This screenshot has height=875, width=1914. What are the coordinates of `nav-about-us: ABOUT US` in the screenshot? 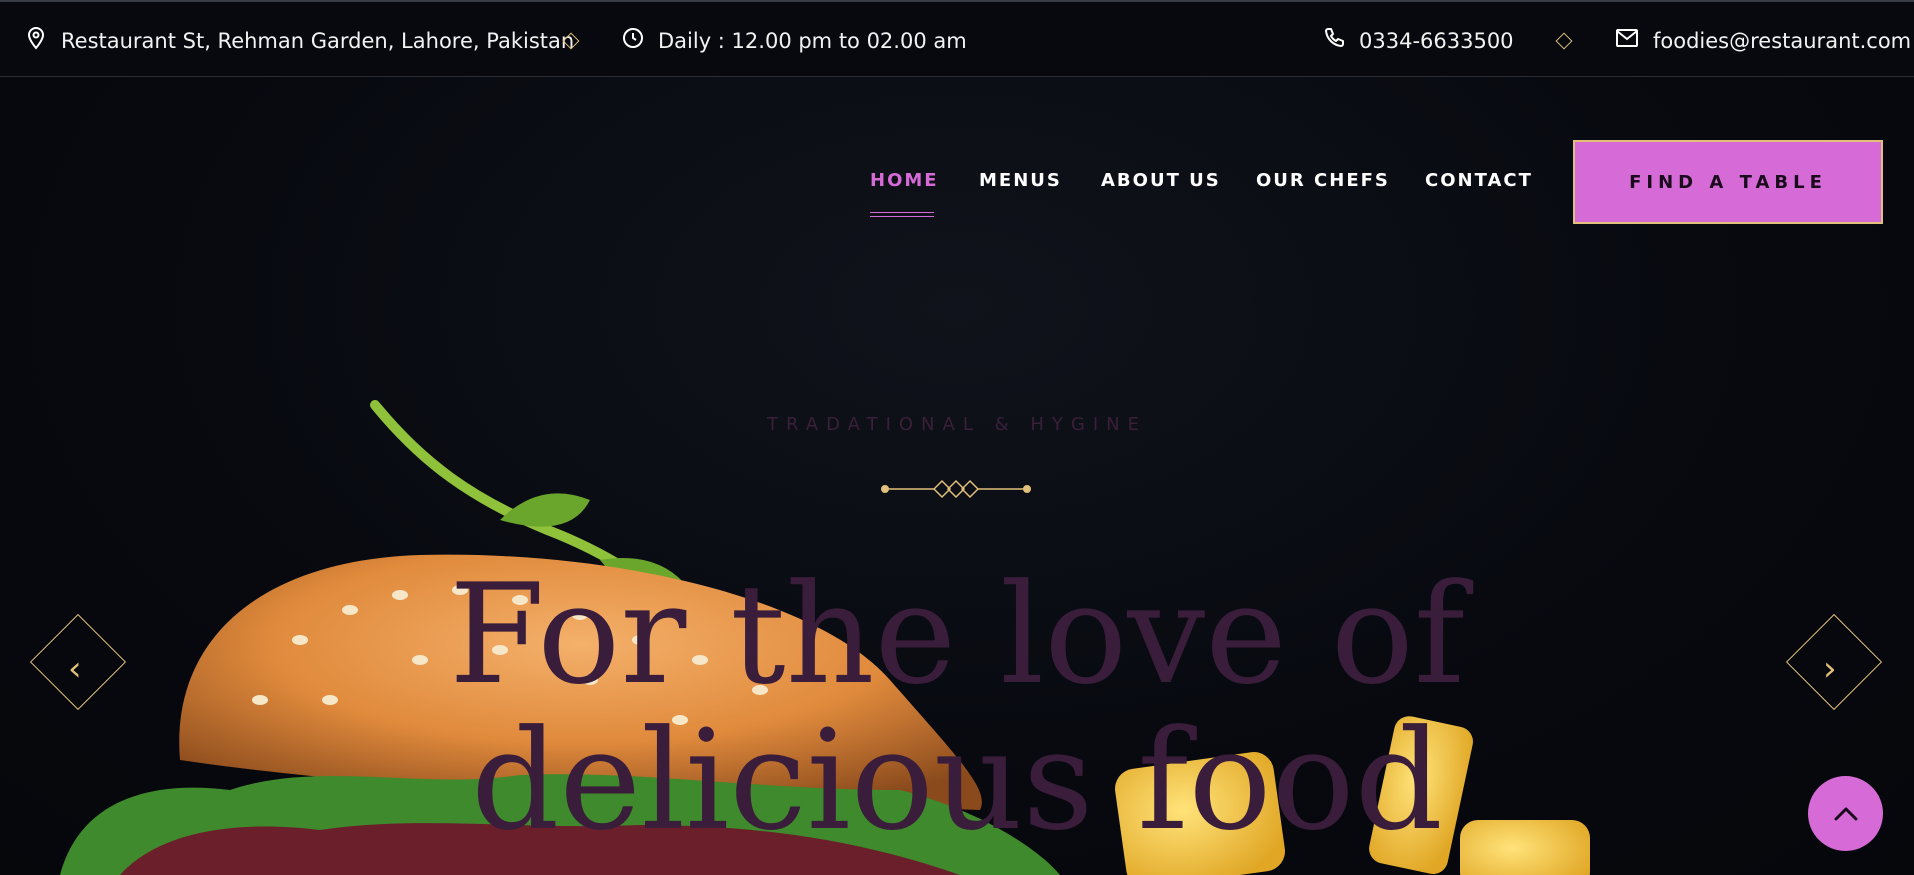 It's located at (1161, 180).